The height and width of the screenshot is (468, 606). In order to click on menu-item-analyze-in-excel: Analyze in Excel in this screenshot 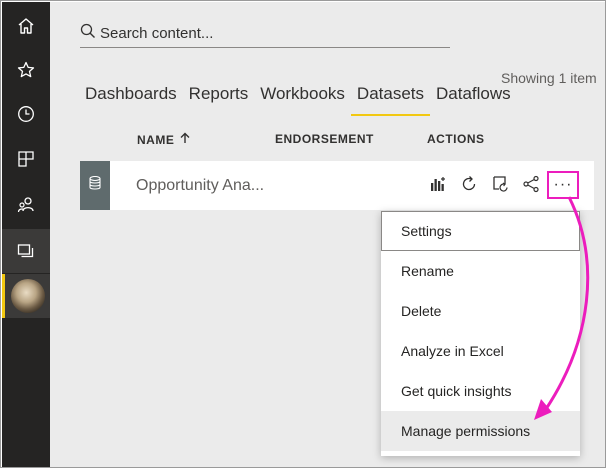, I will do `click(480, 351)`.